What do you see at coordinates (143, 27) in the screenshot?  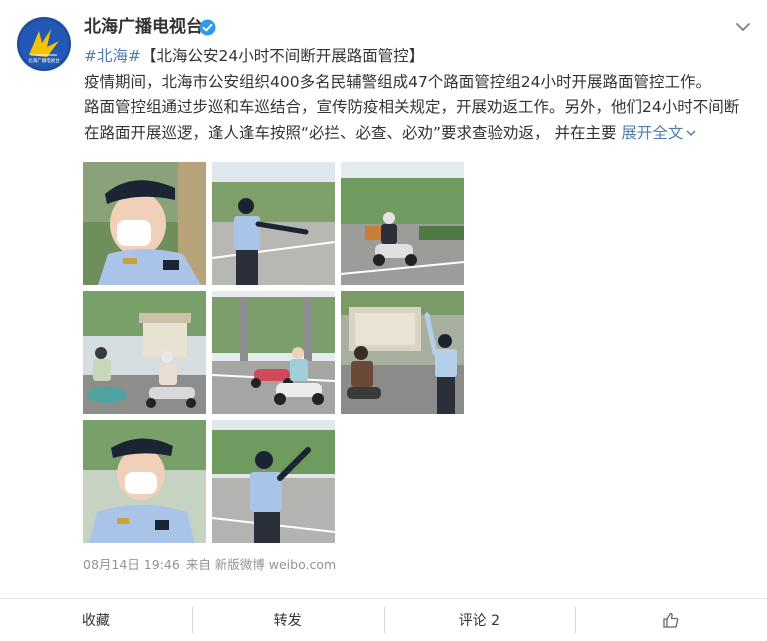 I see `author-name: 北海广播电视台` at bounding box center [143, 27].